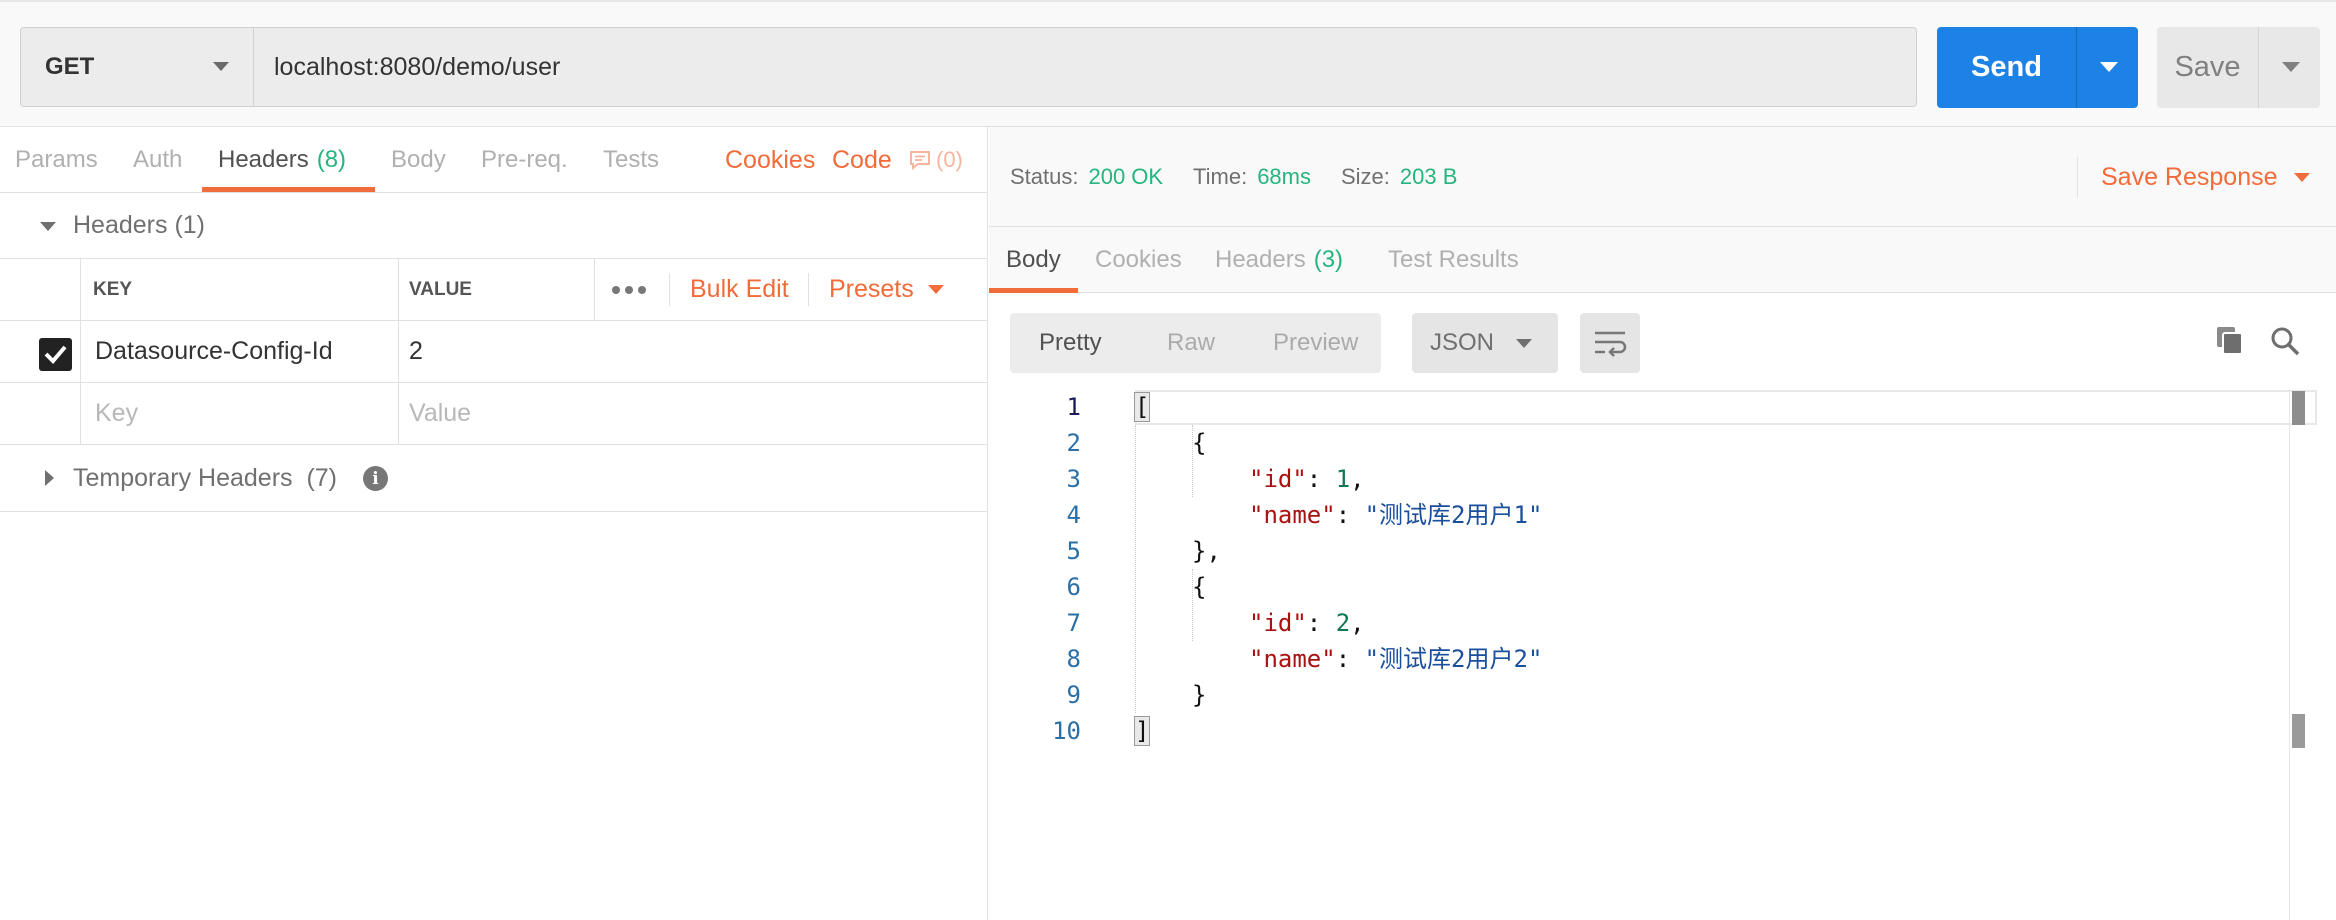 The height and width of the screenshot is (920, 2336). I want to click on presets-dropdown: Presets, so click(886, 289).